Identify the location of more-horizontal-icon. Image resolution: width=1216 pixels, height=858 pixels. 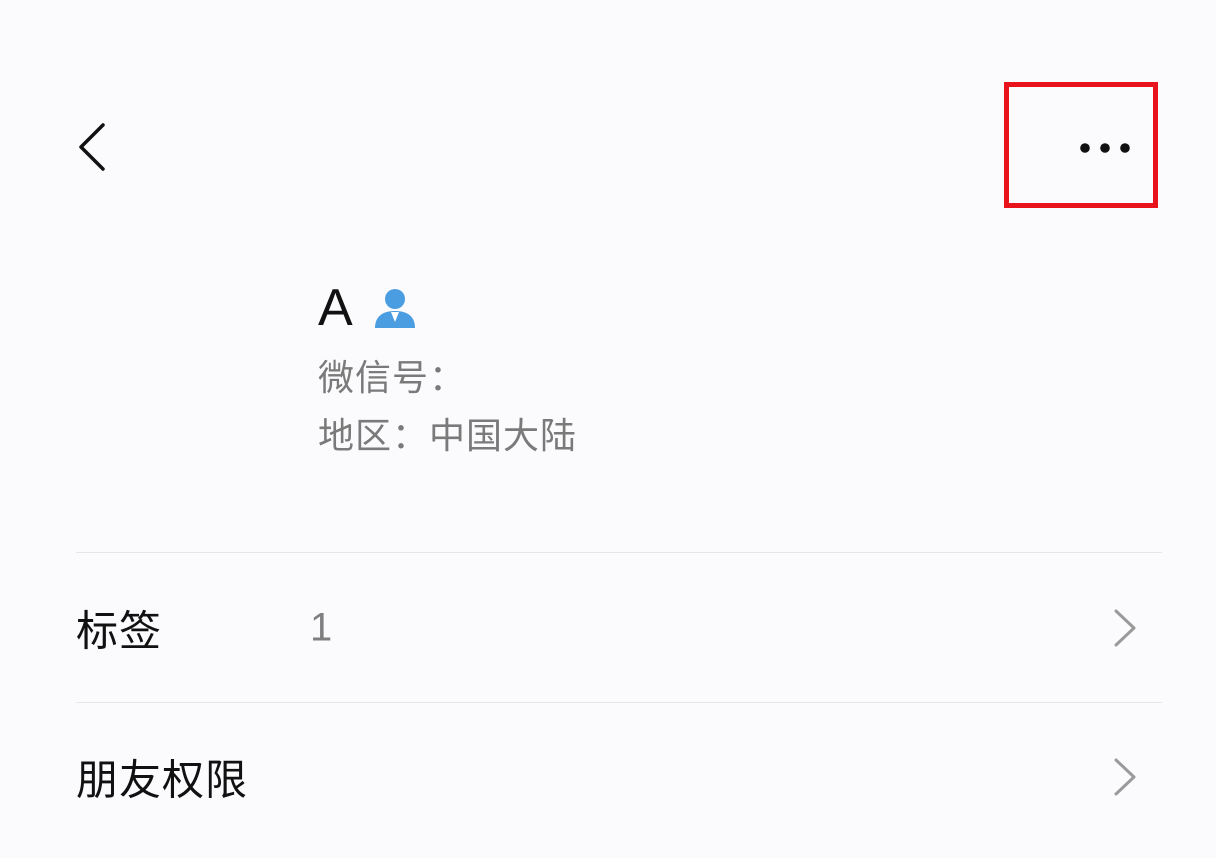
(1105, 148).